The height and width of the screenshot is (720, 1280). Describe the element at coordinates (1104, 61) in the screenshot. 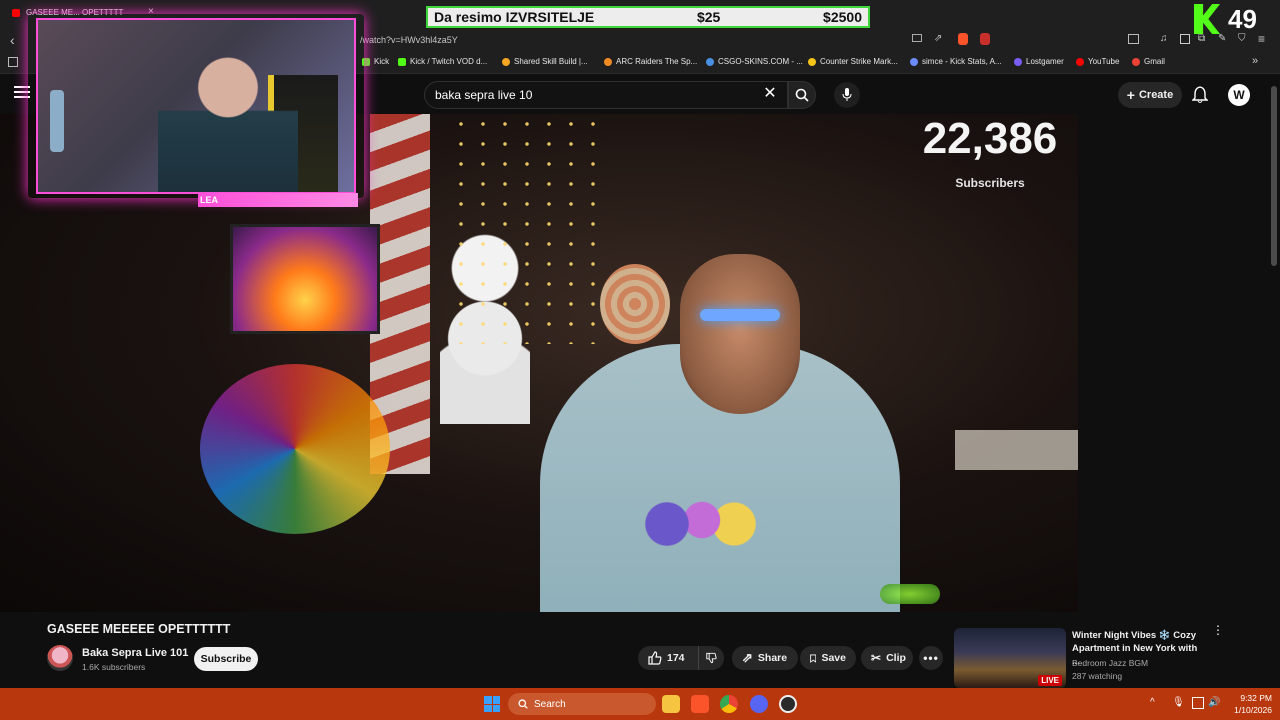

I see `bookmark-label: YouTube` at that location.